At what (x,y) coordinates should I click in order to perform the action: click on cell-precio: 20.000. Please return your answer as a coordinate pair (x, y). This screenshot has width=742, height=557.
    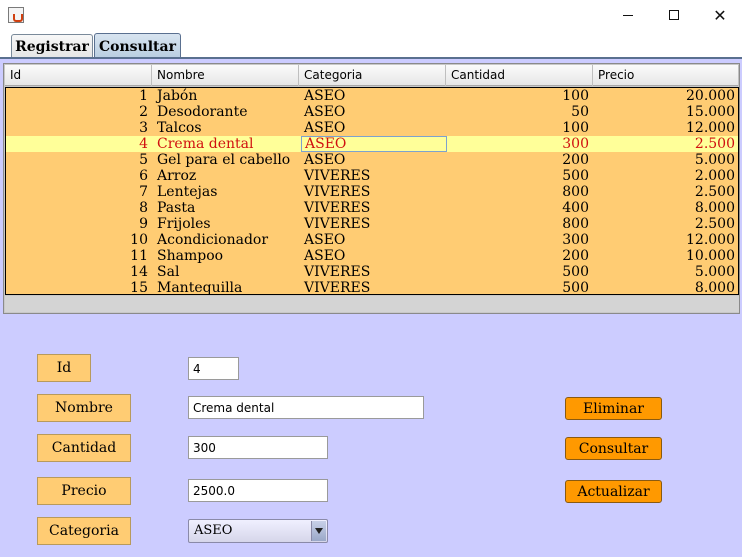
    Looking at the image, I should click on (666, 96).